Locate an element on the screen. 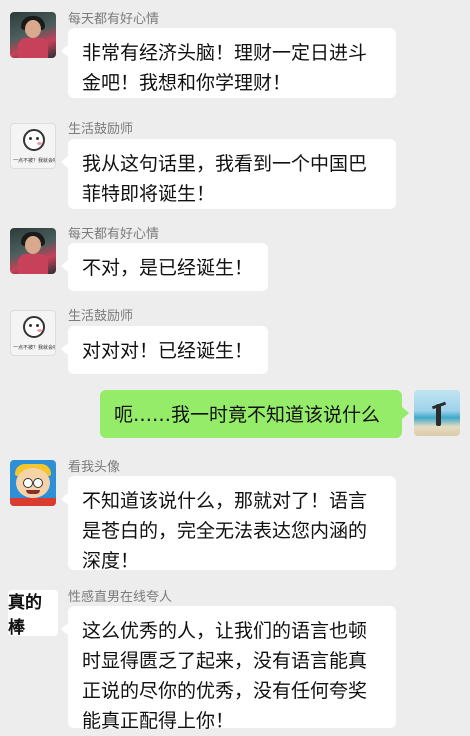 The width and height of the screenshot is (470, 736). beach-photo-avatar is located at coordinates (437, 413).